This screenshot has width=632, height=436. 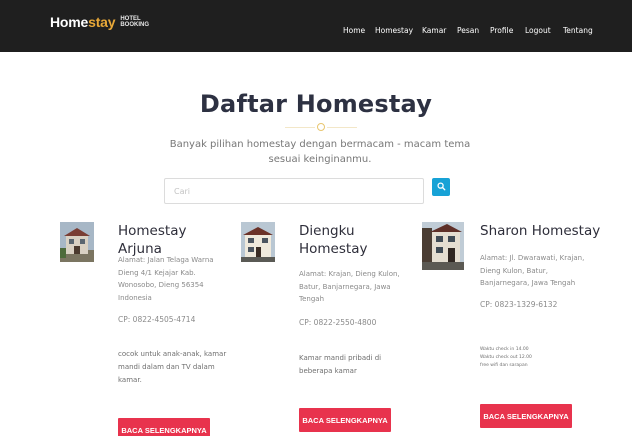 I want to click on nav-item-profile: Profile, so click(x=501, y=30).